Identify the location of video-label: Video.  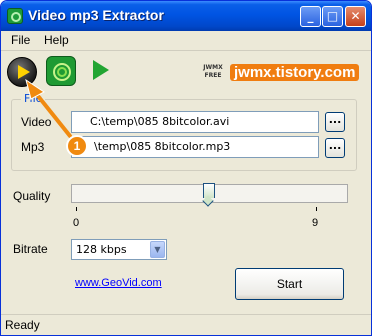
(36, 122).